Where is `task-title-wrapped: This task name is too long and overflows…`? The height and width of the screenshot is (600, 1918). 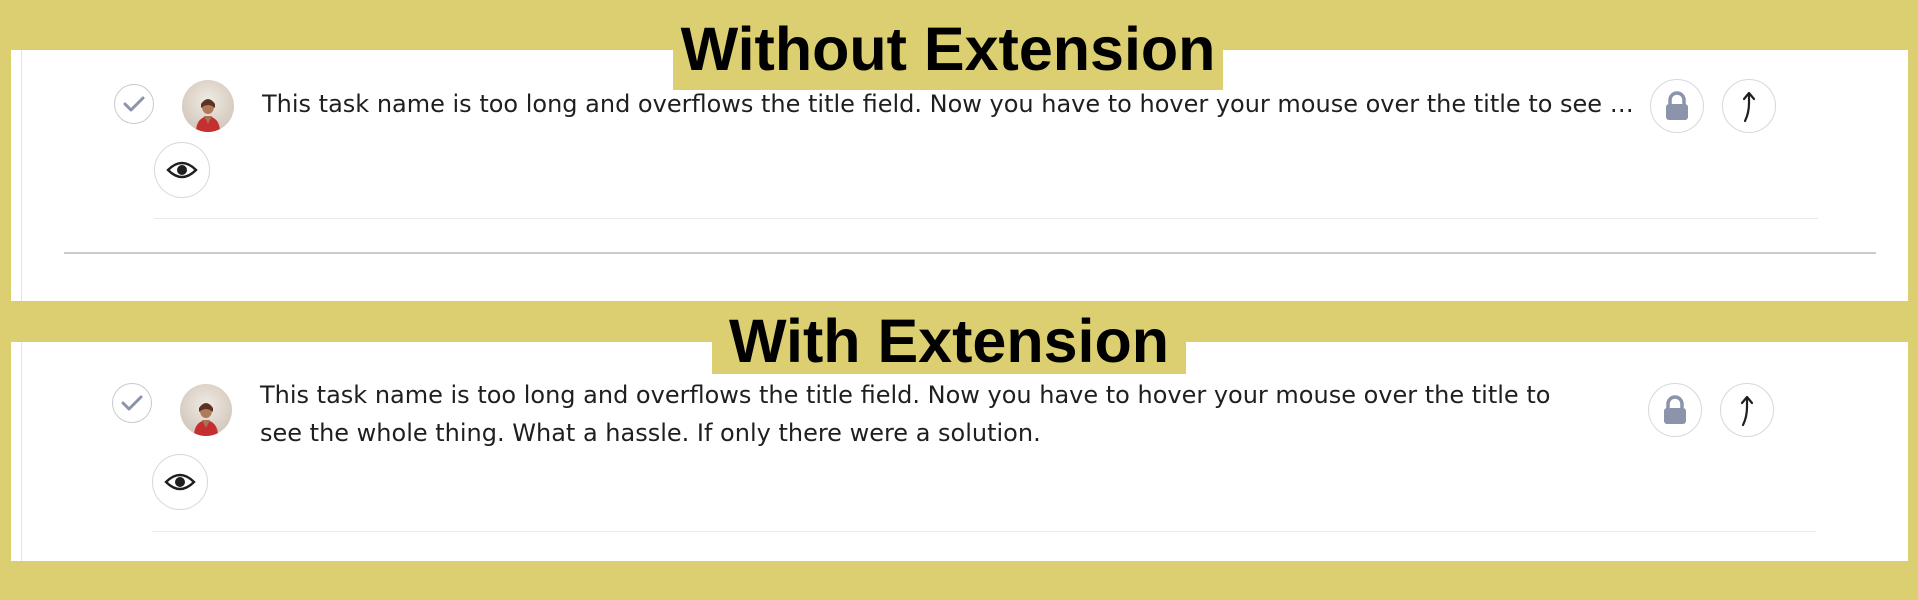 task-title-wrapped: This task name is too long and overflows… is located at coordinates (930, 414).